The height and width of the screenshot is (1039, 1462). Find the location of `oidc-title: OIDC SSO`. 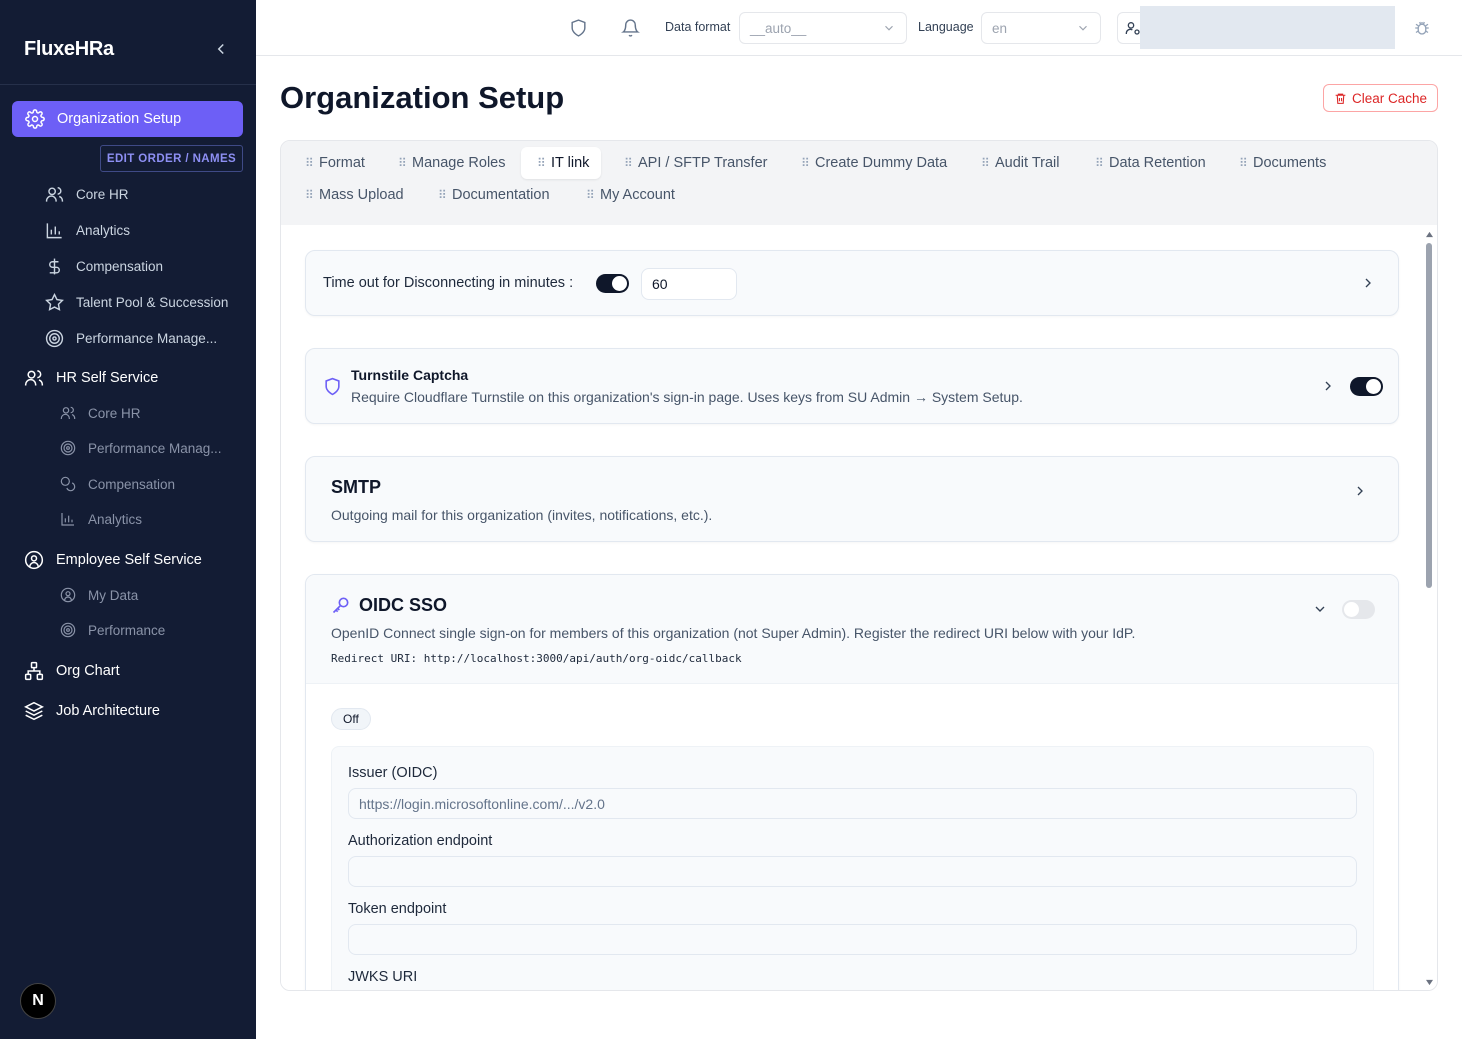

oidc-title: OIDC SSO is located at coordinates (403, 605).